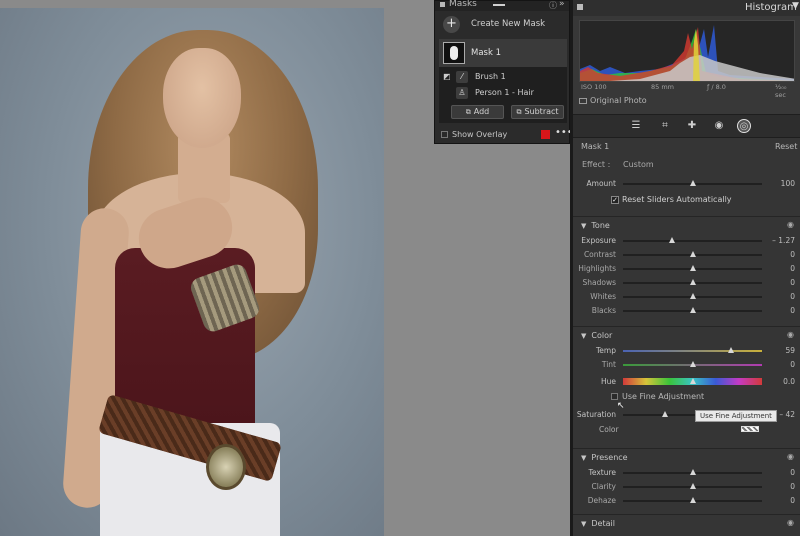  Describe the element at coordinates (719, 126) in the screenshot. I see `redeye-icon: ◉` at that location.